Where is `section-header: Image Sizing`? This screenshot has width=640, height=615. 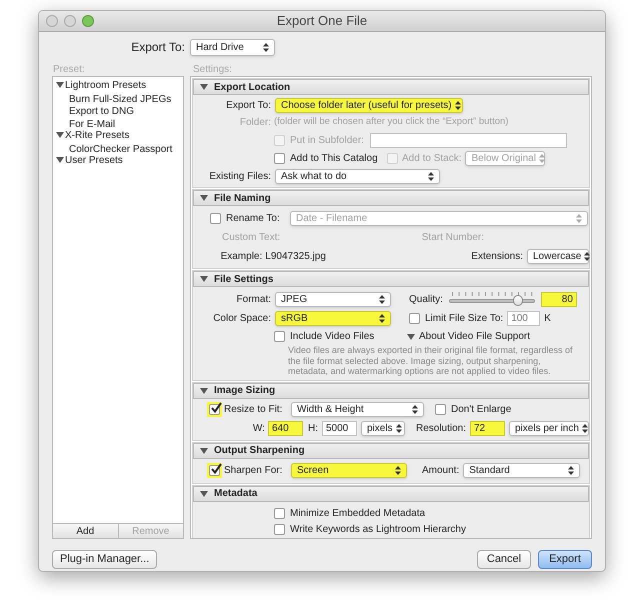
section-header: Image Sizing is located at coordinates (391, 390).